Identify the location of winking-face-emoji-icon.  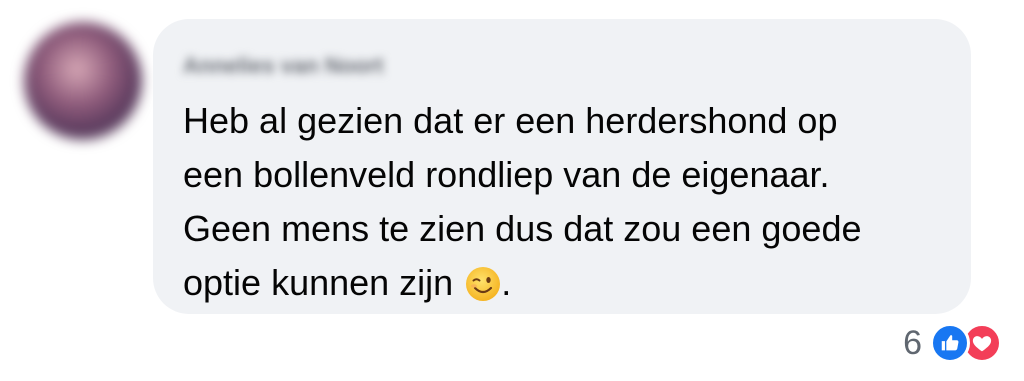
(483, 284).